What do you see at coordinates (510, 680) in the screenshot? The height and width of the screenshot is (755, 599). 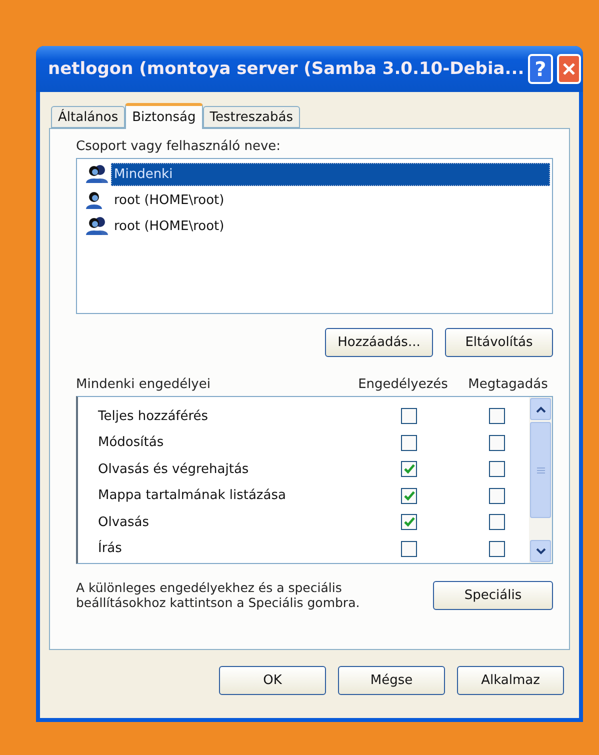 I see `apply-button: Alkalmaz` at bounding box center [510, 680].